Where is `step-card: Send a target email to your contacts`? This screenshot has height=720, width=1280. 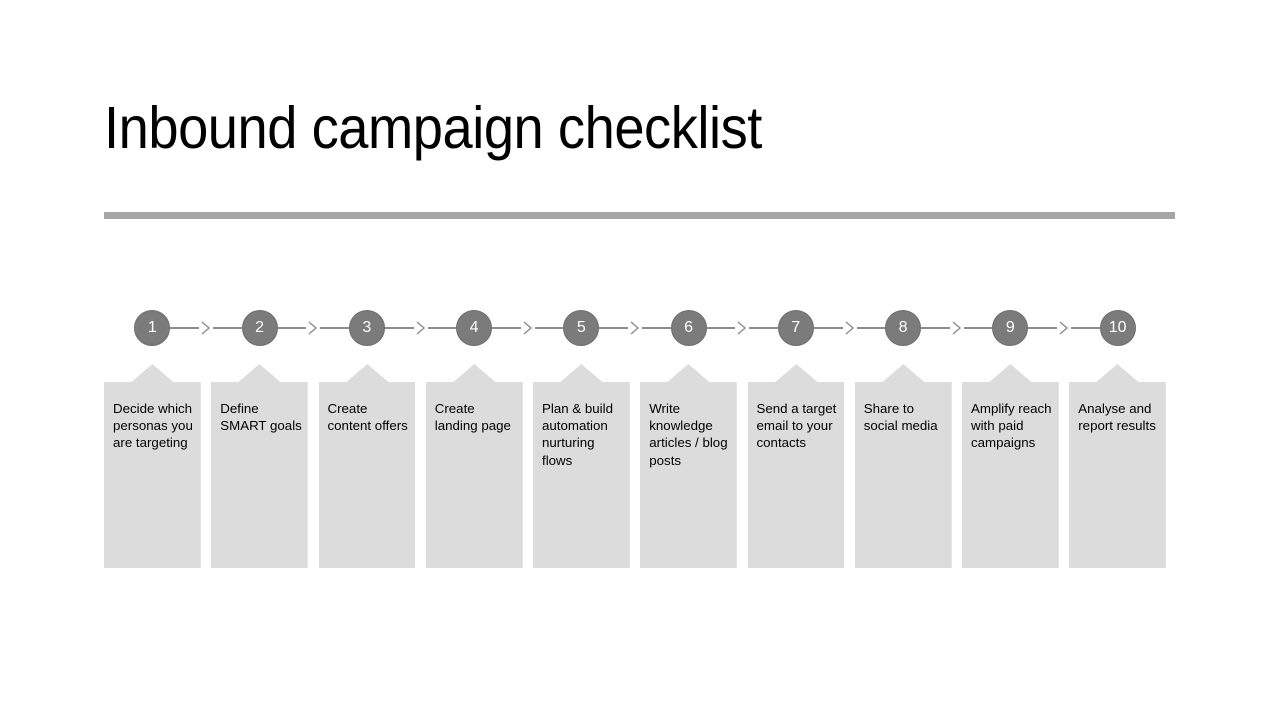
step-card: Send a target email to your contacts is located at coordinates (796, 466).